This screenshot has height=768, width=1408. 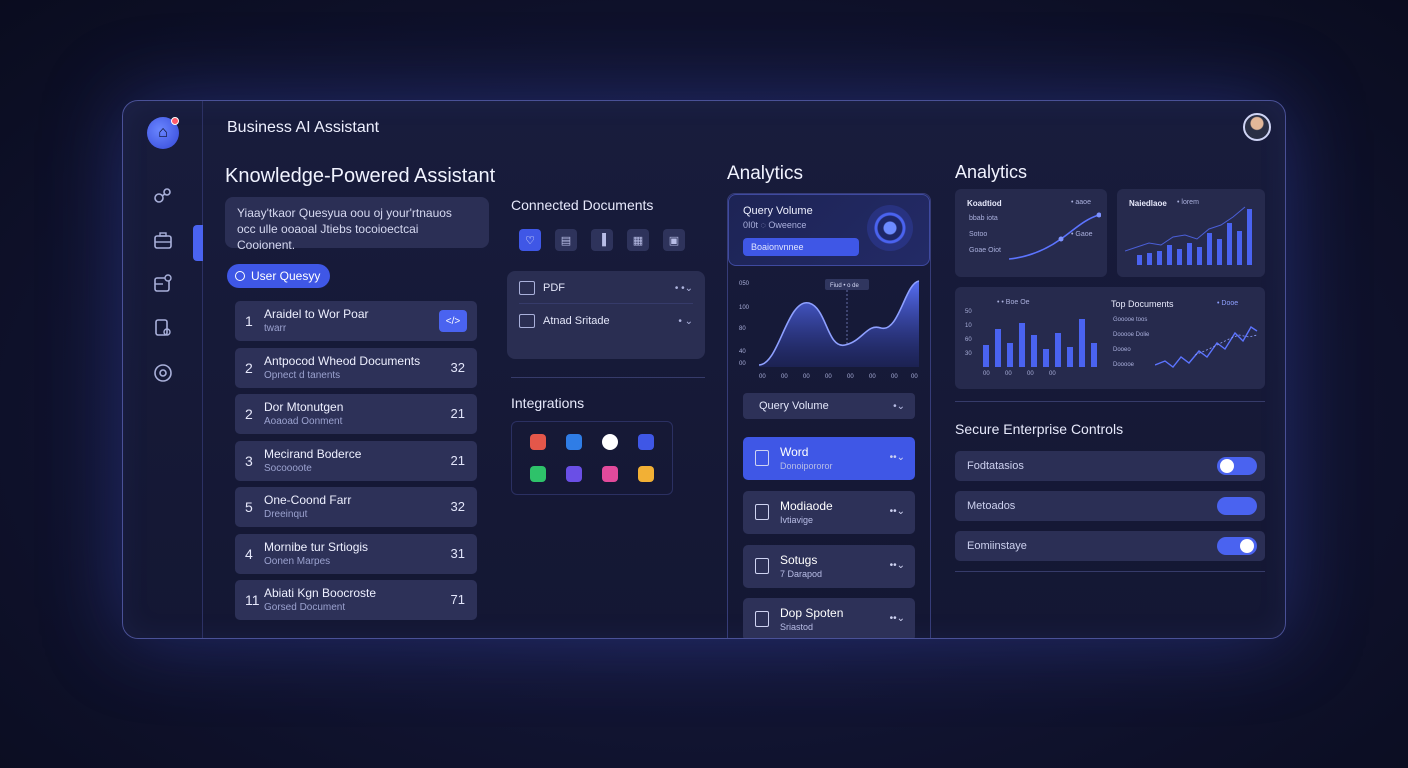 I want to click on mail-integration-icon, so click(x=538, y=442).